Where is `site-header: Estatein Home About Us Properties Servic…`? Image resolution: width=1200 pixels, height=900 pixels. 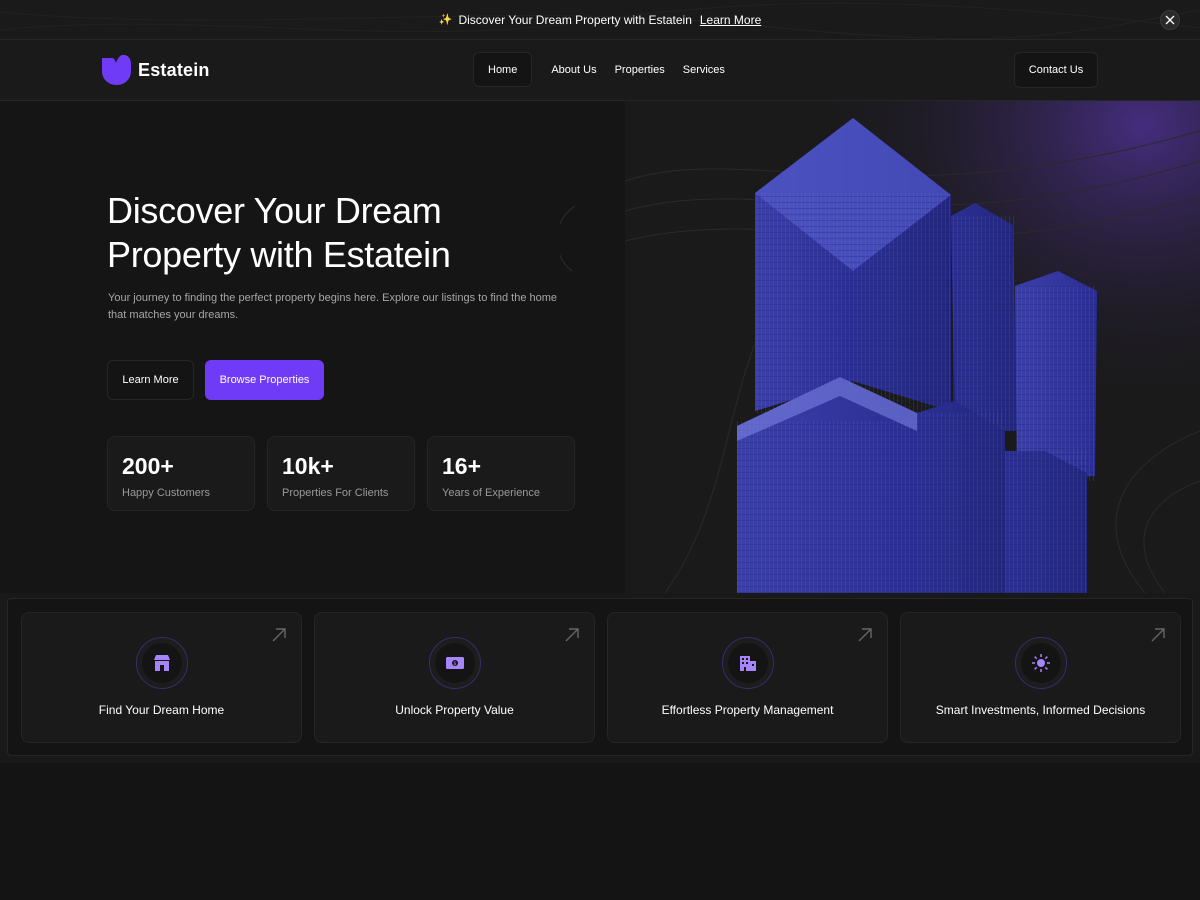
site-header: Estatein Home About Us Properties Servic… is located at coordinates (600, 70).